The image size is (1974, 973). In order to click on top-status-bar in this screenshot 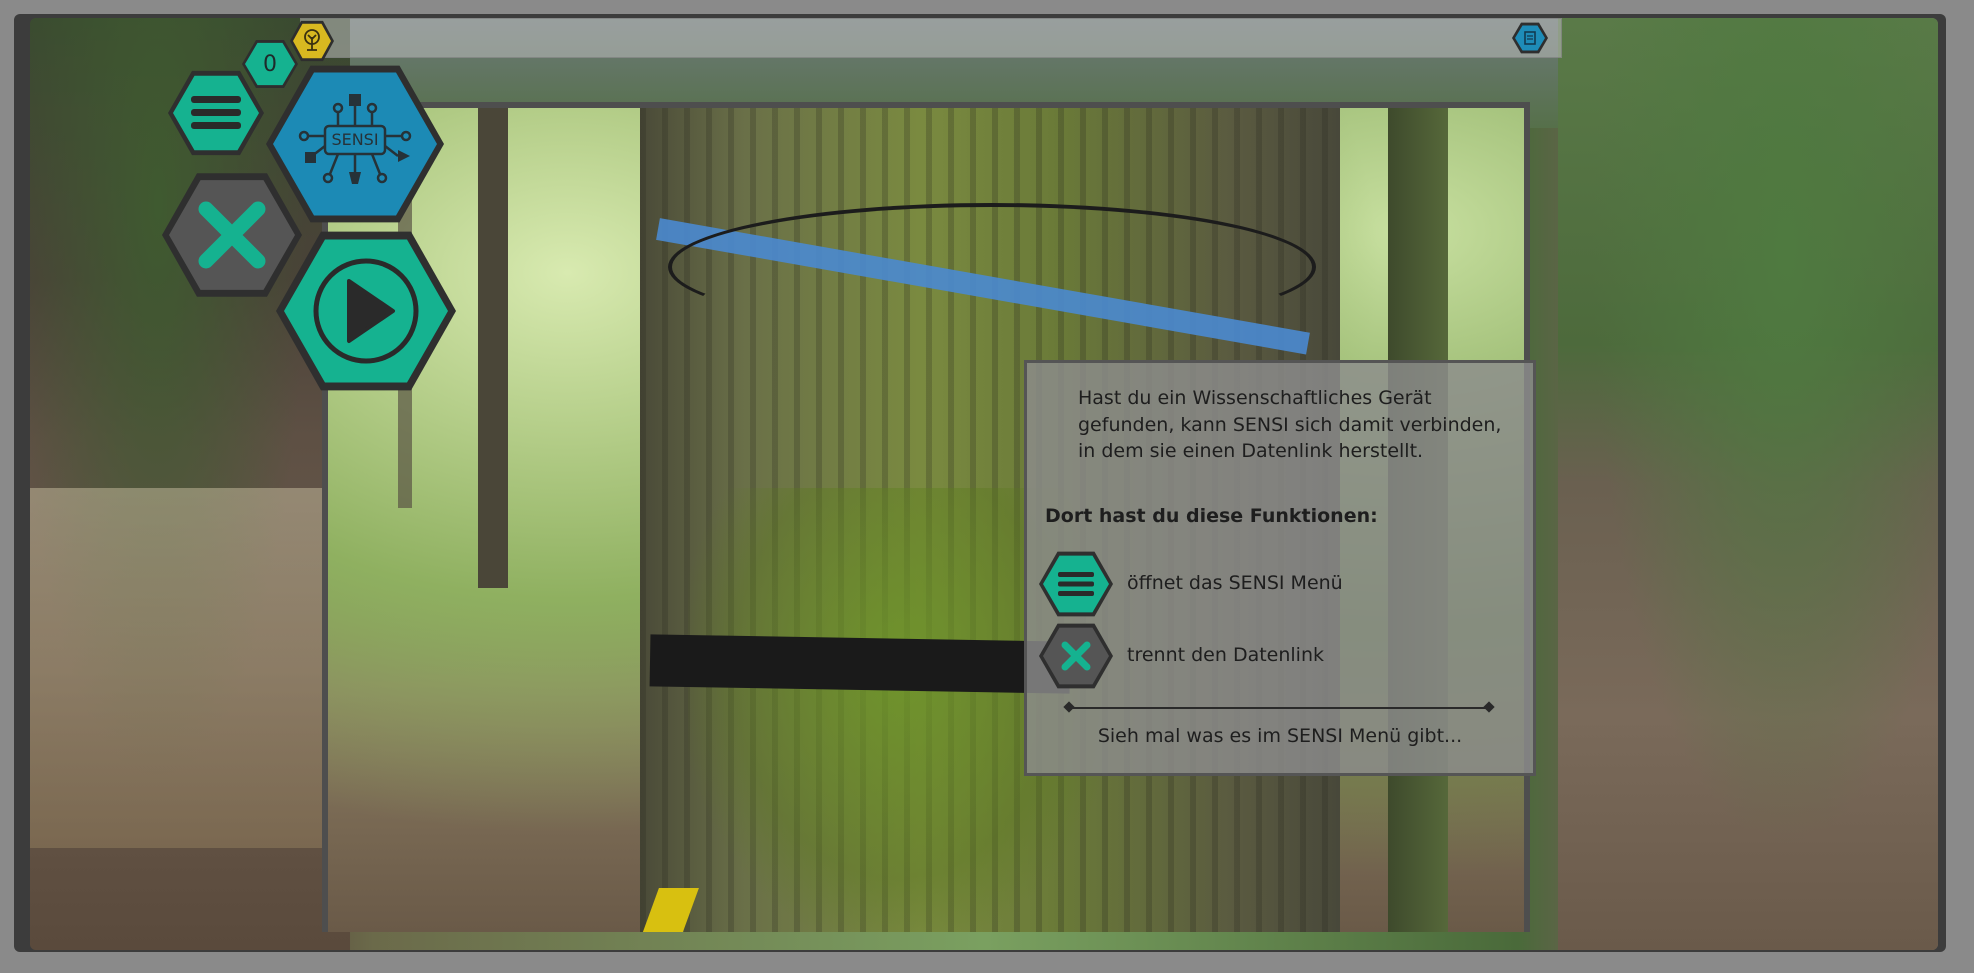, I will do `click(931, 38)`.